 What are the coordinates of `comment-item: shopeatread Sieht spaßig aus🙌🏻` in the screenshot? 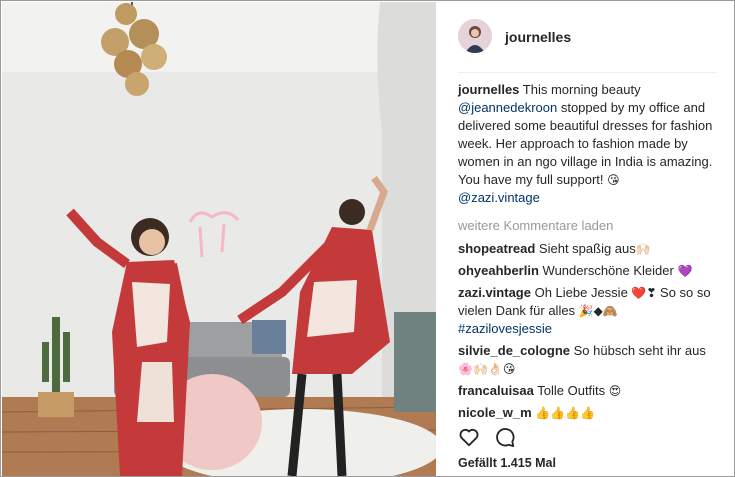 It's located at (589, 249).